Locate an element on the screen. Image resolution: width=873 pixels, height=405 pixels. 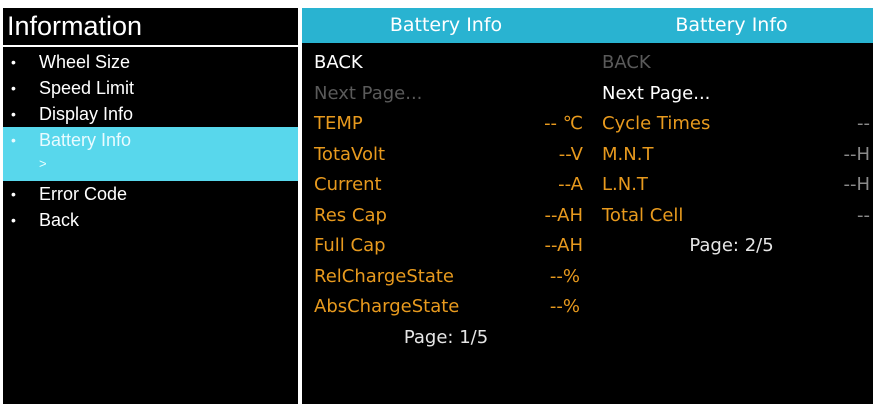
info-label: Res Cap is located at coordinates (350, 215).